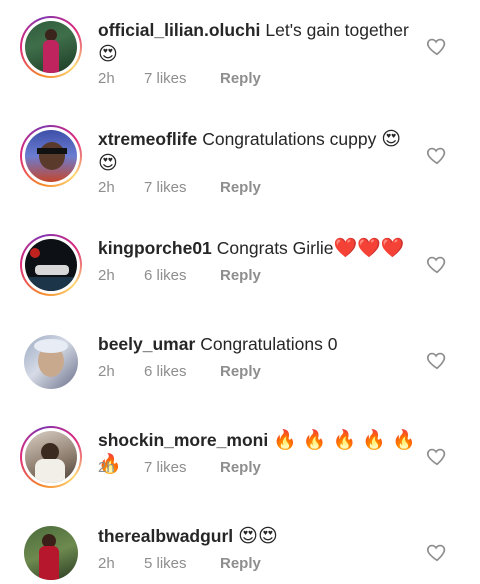 This screenshot has height=584, width=480. Describe the element at coordinates (155, 248) in the screenshot. I see `comment-username: kingporche01` at that location.